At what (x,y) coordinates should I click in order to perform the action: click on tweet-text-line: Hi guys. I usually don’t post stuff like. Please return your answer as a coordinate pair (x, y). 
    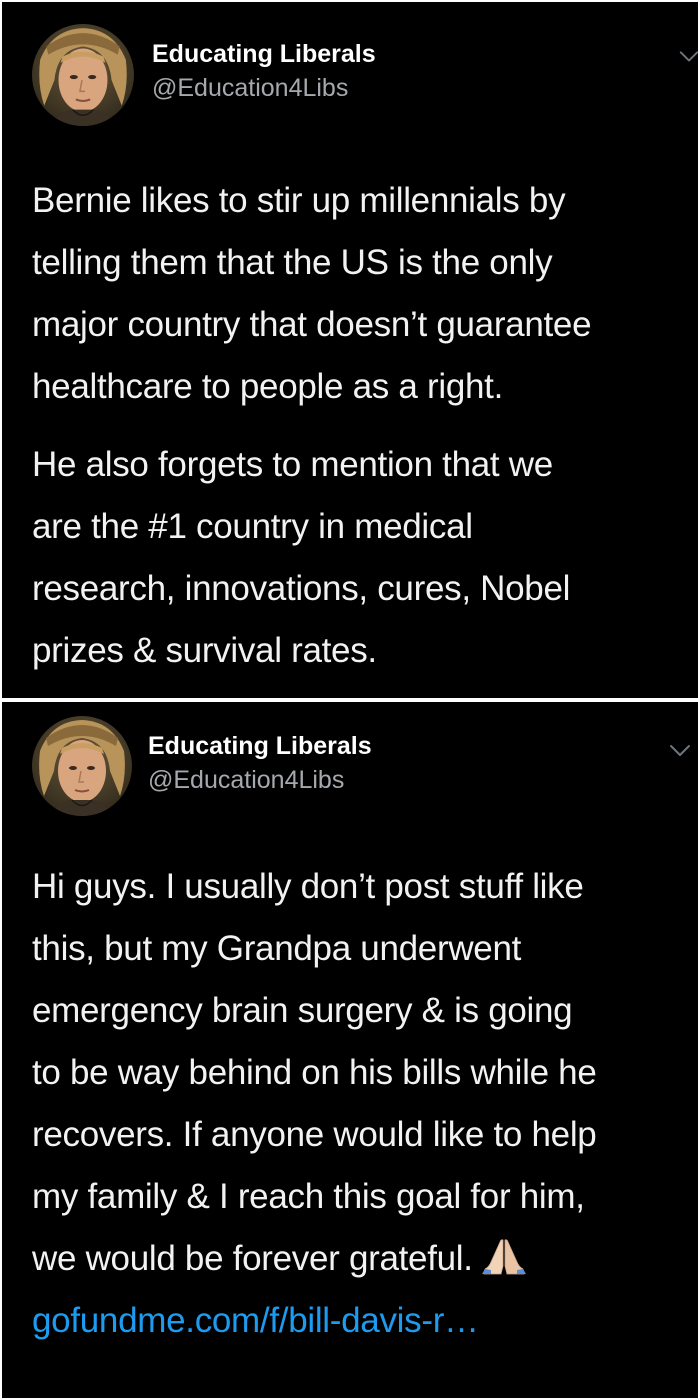
    Looking at the image, I should click on (308, 886).